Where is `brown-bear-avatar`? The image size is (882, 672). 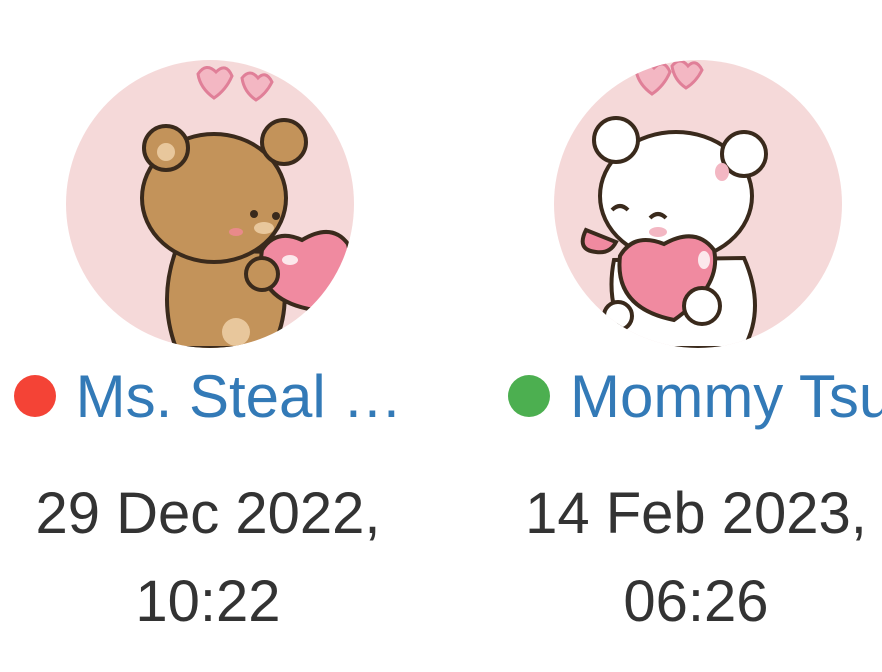
brown-bear-avatar is located at coordinates (210, 204).